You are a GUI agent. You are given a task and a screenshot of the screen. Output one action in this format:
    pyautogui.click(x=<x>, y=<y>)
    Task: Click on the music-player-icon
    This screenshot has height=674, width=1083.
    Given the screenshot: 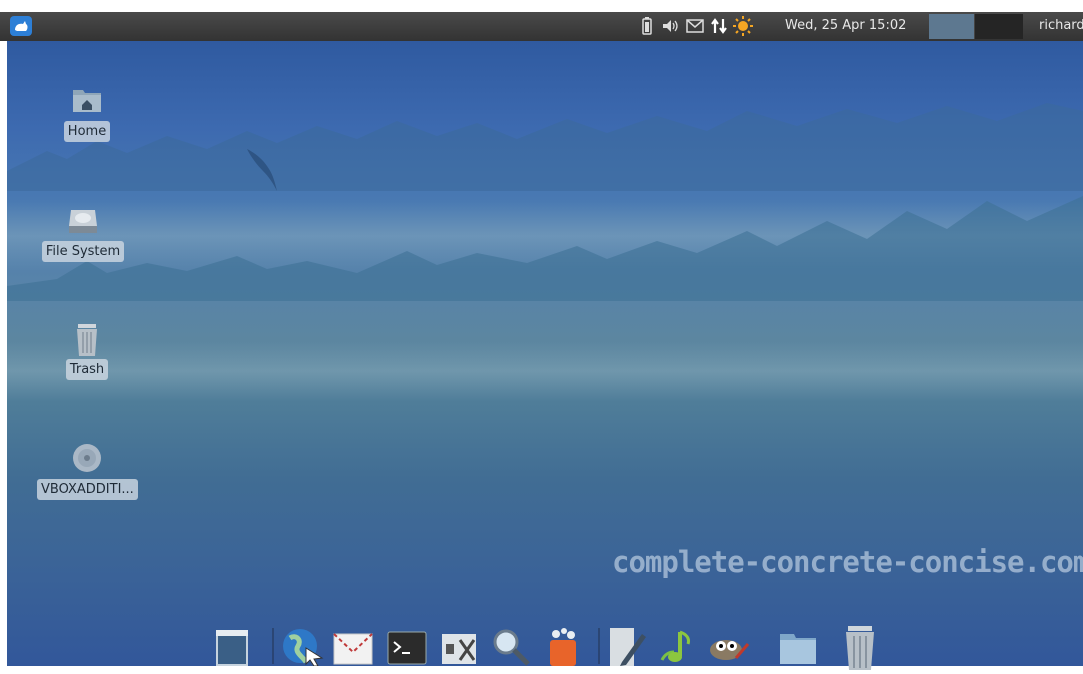 What is the action you would take?
    pyautogui.click(x=678, y=644)
    